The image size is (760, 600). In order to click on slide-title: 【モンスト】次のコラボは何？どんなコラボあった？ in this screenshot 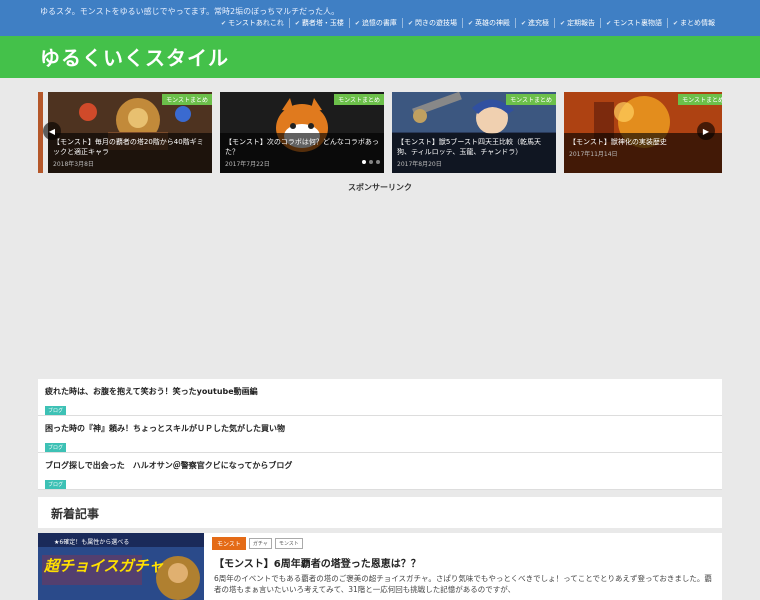, I will do `click(302, 147)`.